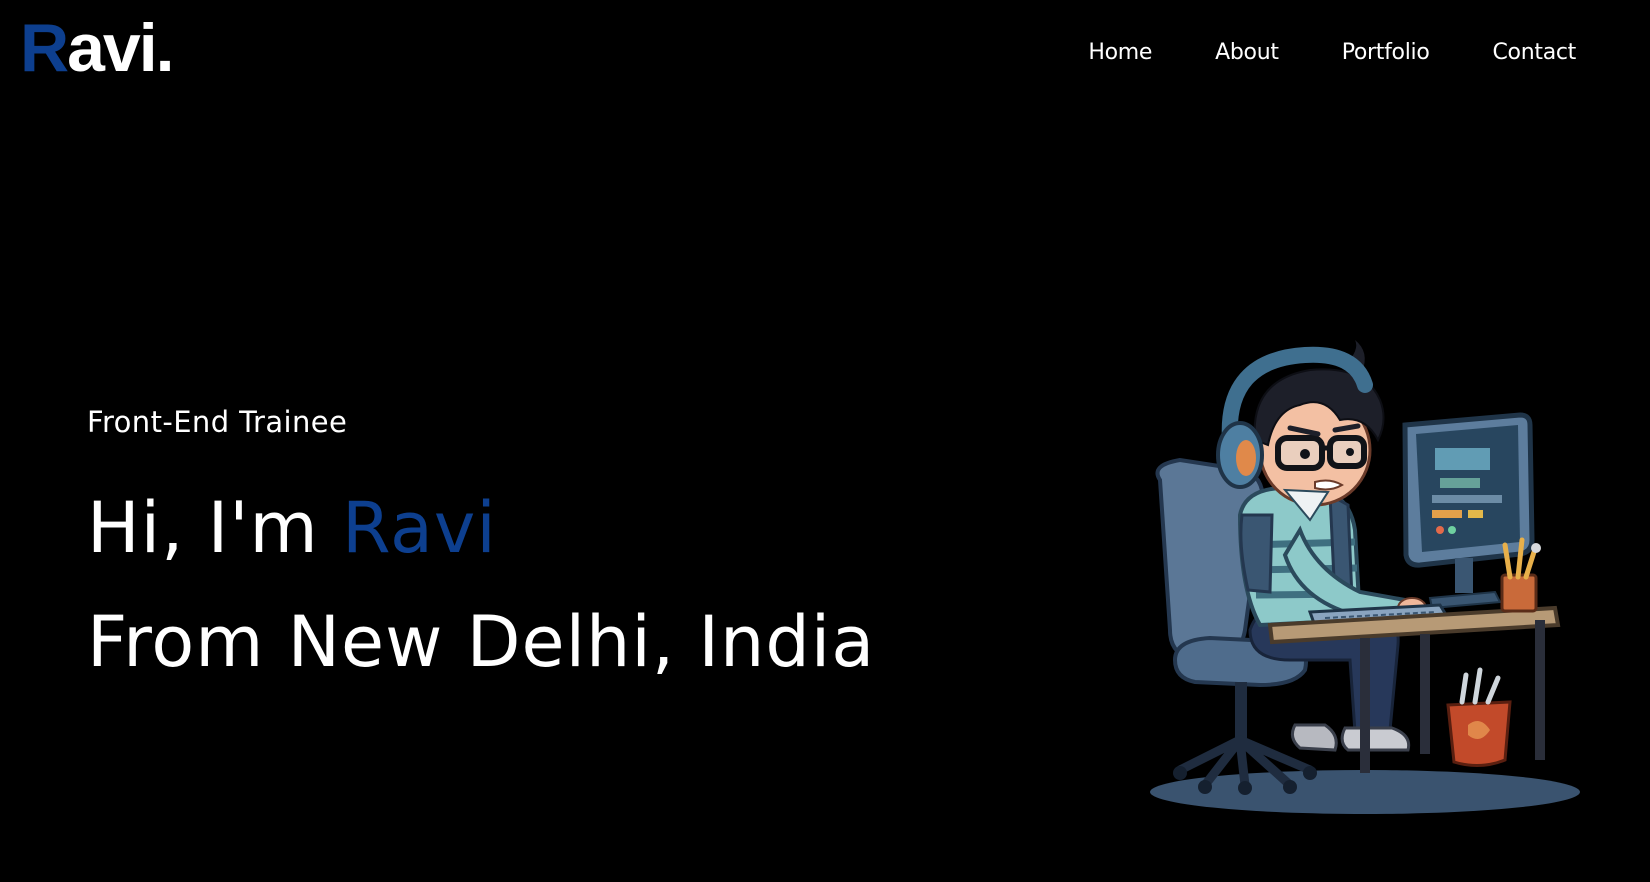 This screenshot has height=882, width=1650. Describe the element at coordinates (1519, 593) in the screenshot. I see `pencil-cup` at that location.